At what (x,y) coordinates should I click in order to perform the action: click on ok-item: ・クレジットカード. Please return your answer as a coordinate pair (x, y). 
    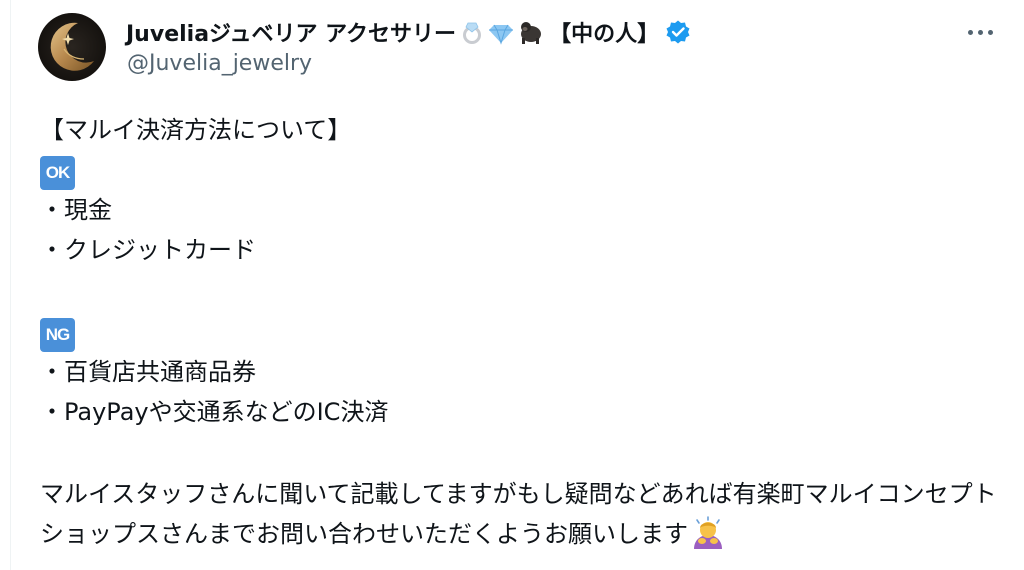
    Looking at the image, I should click on (148, 250).